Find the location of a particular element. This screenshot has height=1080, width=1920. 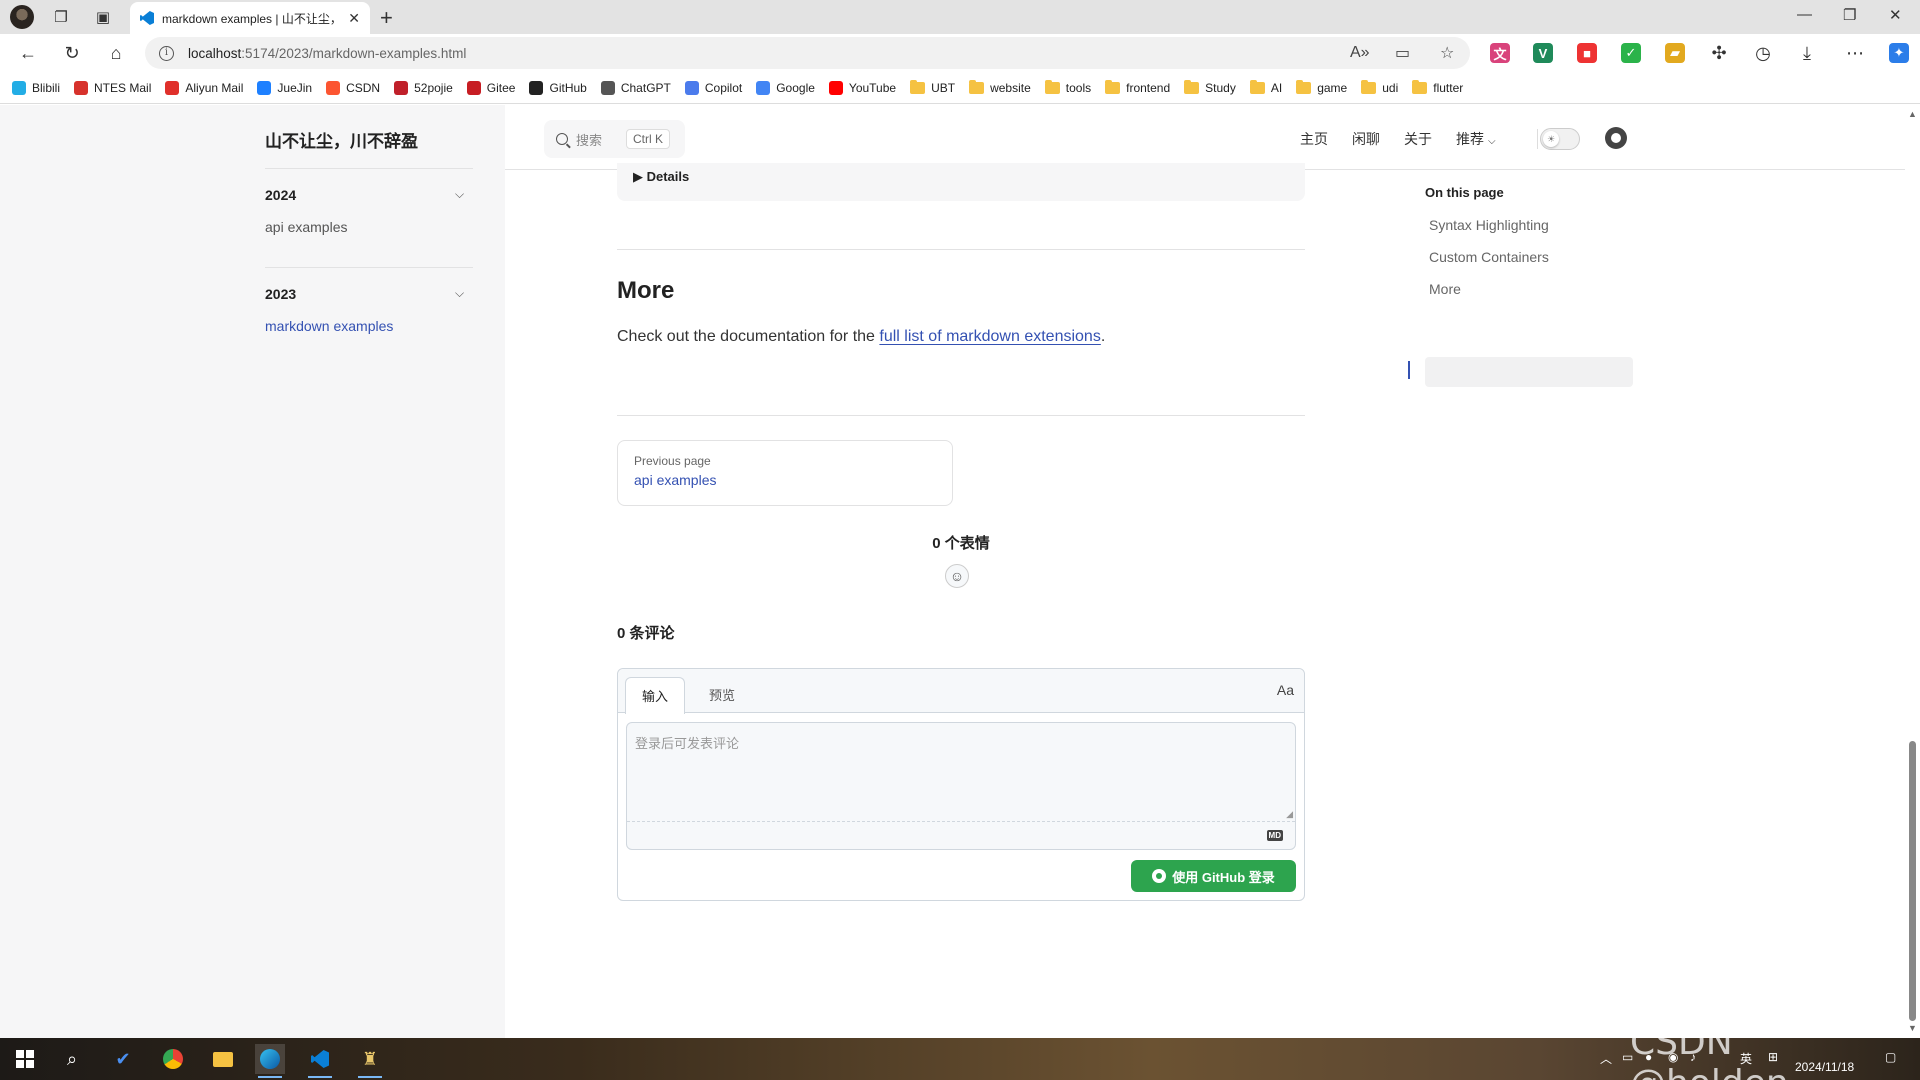

bookmark-tools: tools is located at coordinates (1067, 87).